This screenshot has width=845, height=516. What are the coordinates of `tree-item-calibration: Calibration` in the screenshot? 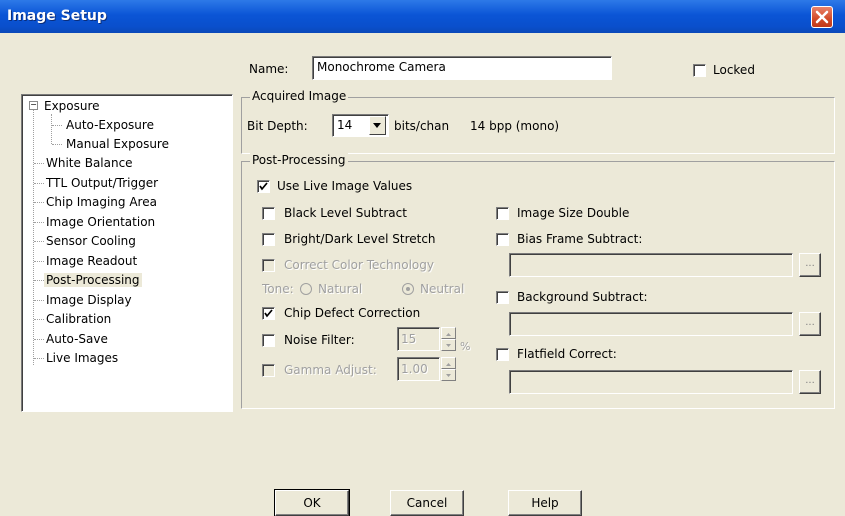 It's located at (78, 319).